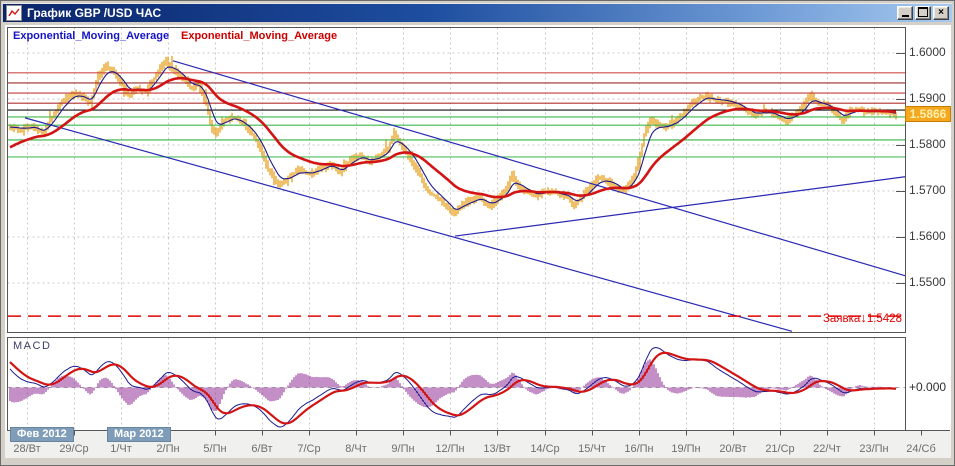 The image size is (955, 466). I want to click on close-button: ×, so click(941, 13).